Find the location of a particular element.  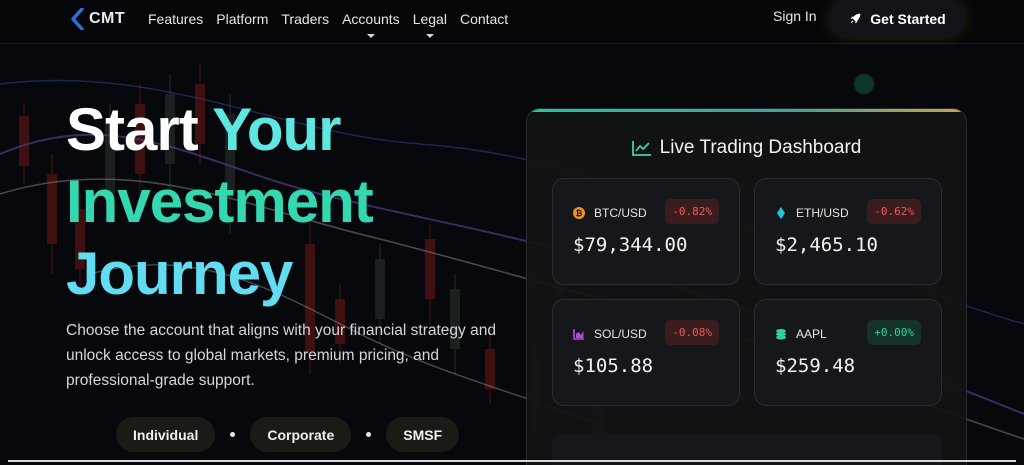

account-type-pills: Individual Corporate SMSF is located at coordinates (288, 434).